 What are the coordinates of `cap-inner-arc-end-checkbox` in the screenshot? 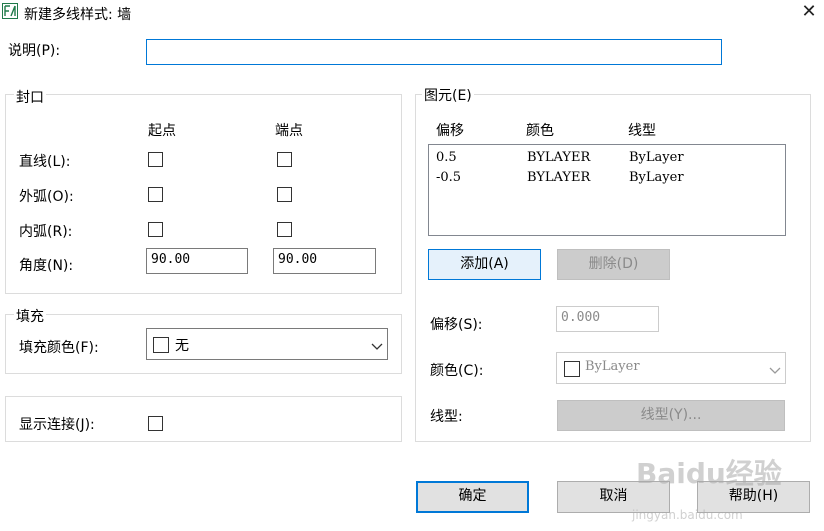 It's located at (284, 229).